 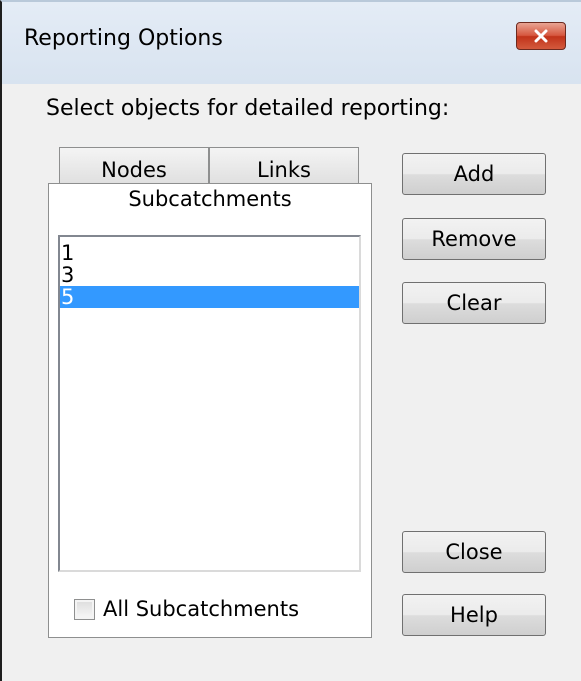 I want to click on instruction-label: Select objects for detailed reporting:, so click(x=248, y=108).